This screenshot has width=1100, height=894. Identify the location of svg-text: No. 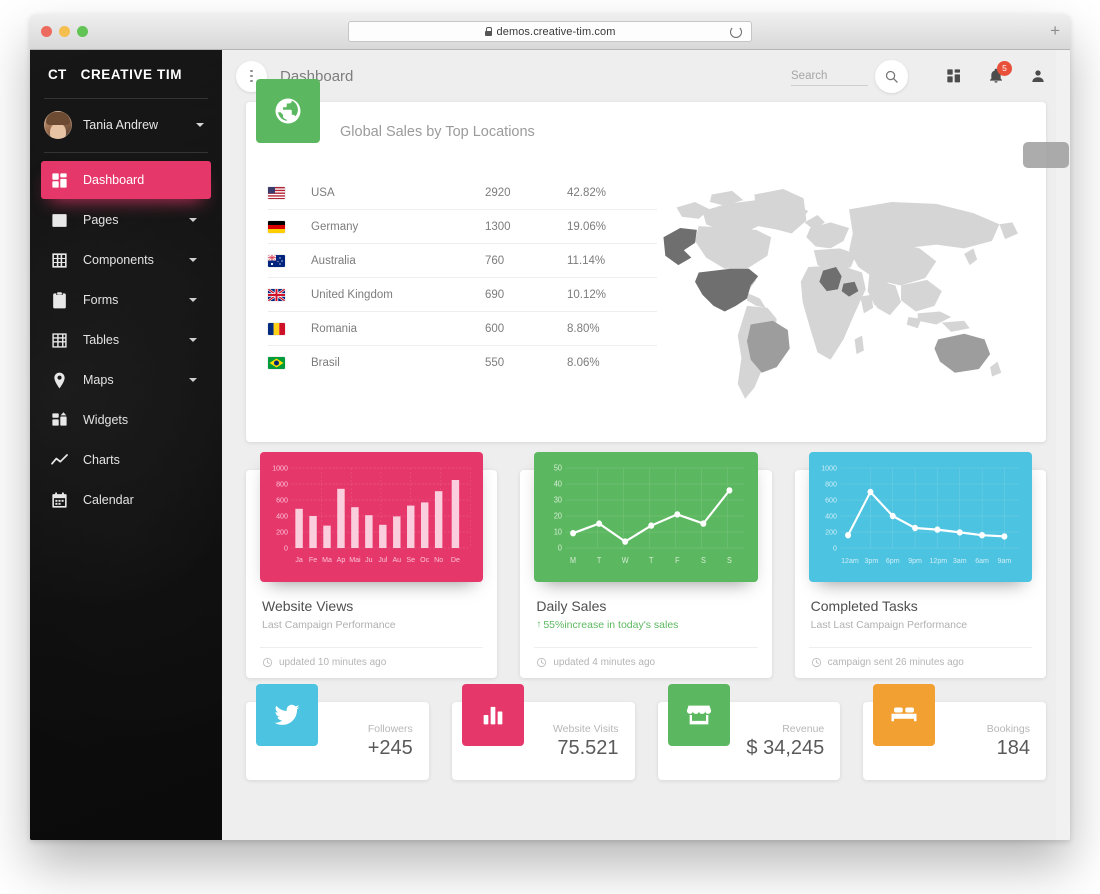
(438, 559).